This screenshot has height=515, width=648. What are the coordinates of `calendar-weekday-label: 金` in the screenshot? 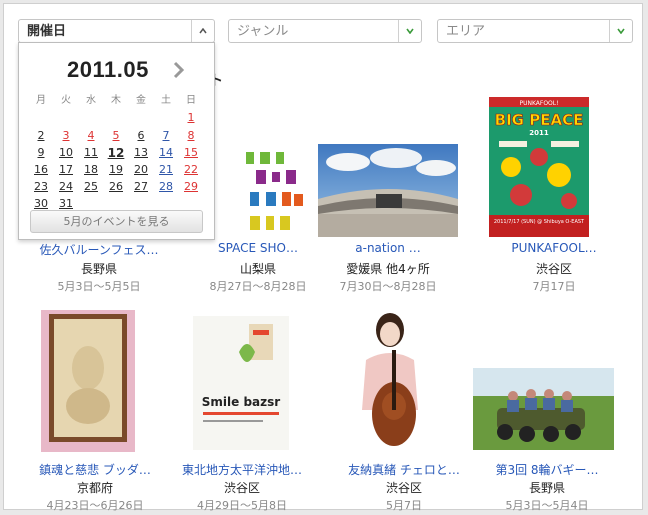 It's located at (141, 100).